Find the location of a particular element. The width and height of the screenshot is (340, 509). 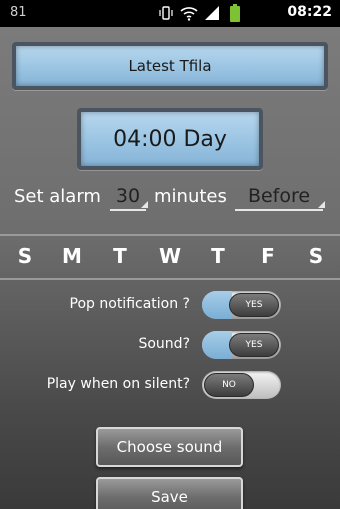

vibrate-icon is located at coordinates (166, 13).